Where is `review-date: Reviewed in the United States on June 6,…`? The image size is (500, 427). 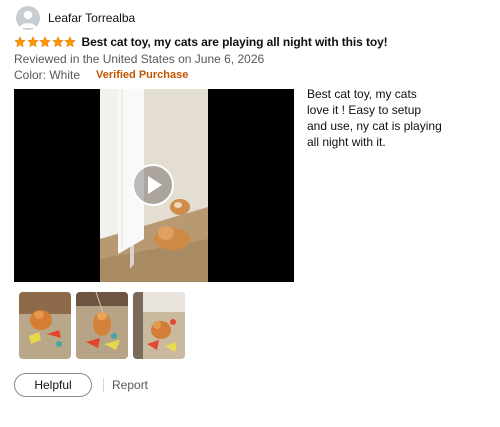
review-date: Reviewed in the United States on June 6,… is located at coordinates (139, 59).